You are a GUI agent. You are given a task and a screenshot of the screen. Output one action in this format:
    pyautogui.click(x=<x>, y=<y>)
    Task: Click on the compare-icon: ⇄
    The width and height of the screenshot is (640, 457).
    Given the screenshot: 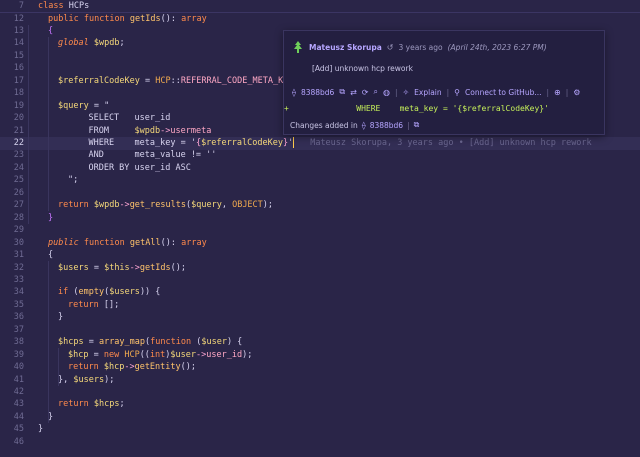 What is the action you would take?
    pyautogui.click(x=353, y=92)
    